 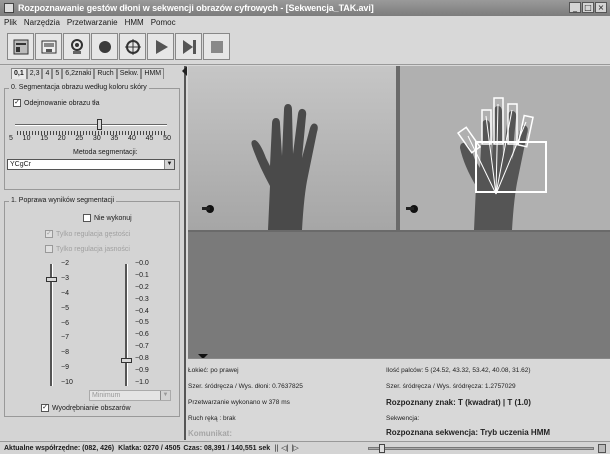 What do you see at coordinates (142, 287) in the screenshot?
I see `right-scale-label: −0.2` at bounding box center [142, 287].